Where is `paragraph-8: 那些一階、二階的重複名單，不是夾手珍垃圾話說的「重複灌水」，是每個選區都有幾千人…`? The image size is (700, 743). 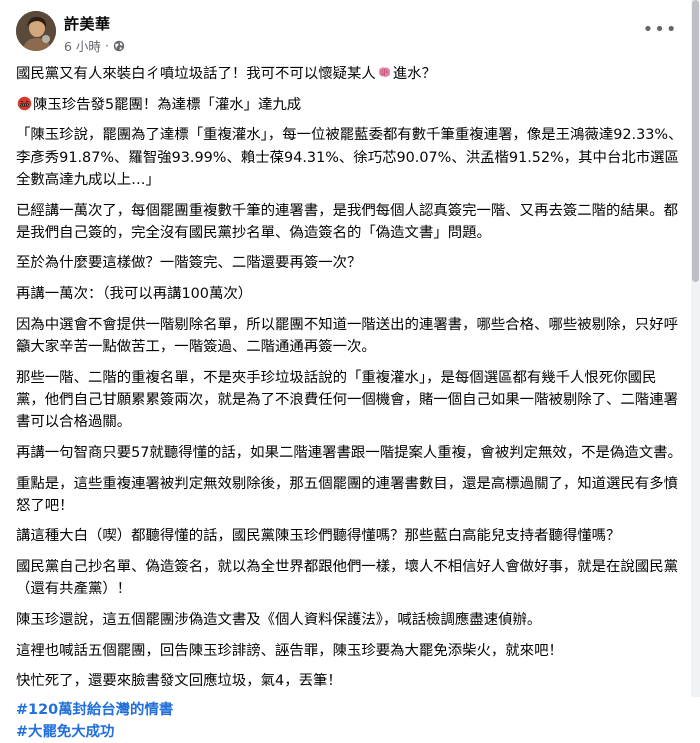 paragraph-8: 那些一階、二階的重複名單，不是夾手珍垃圾話說的「重複灌水」，是每個選區都有幾千人… is located at coordinates (347, 400).